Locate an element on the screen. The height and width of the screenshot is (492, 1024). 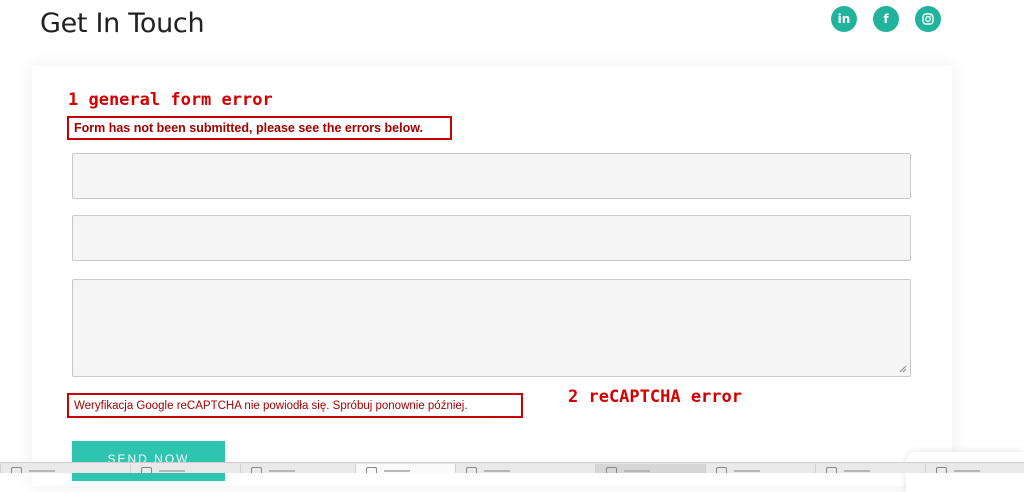
social-links: in f is located at coordinates (886, 19).